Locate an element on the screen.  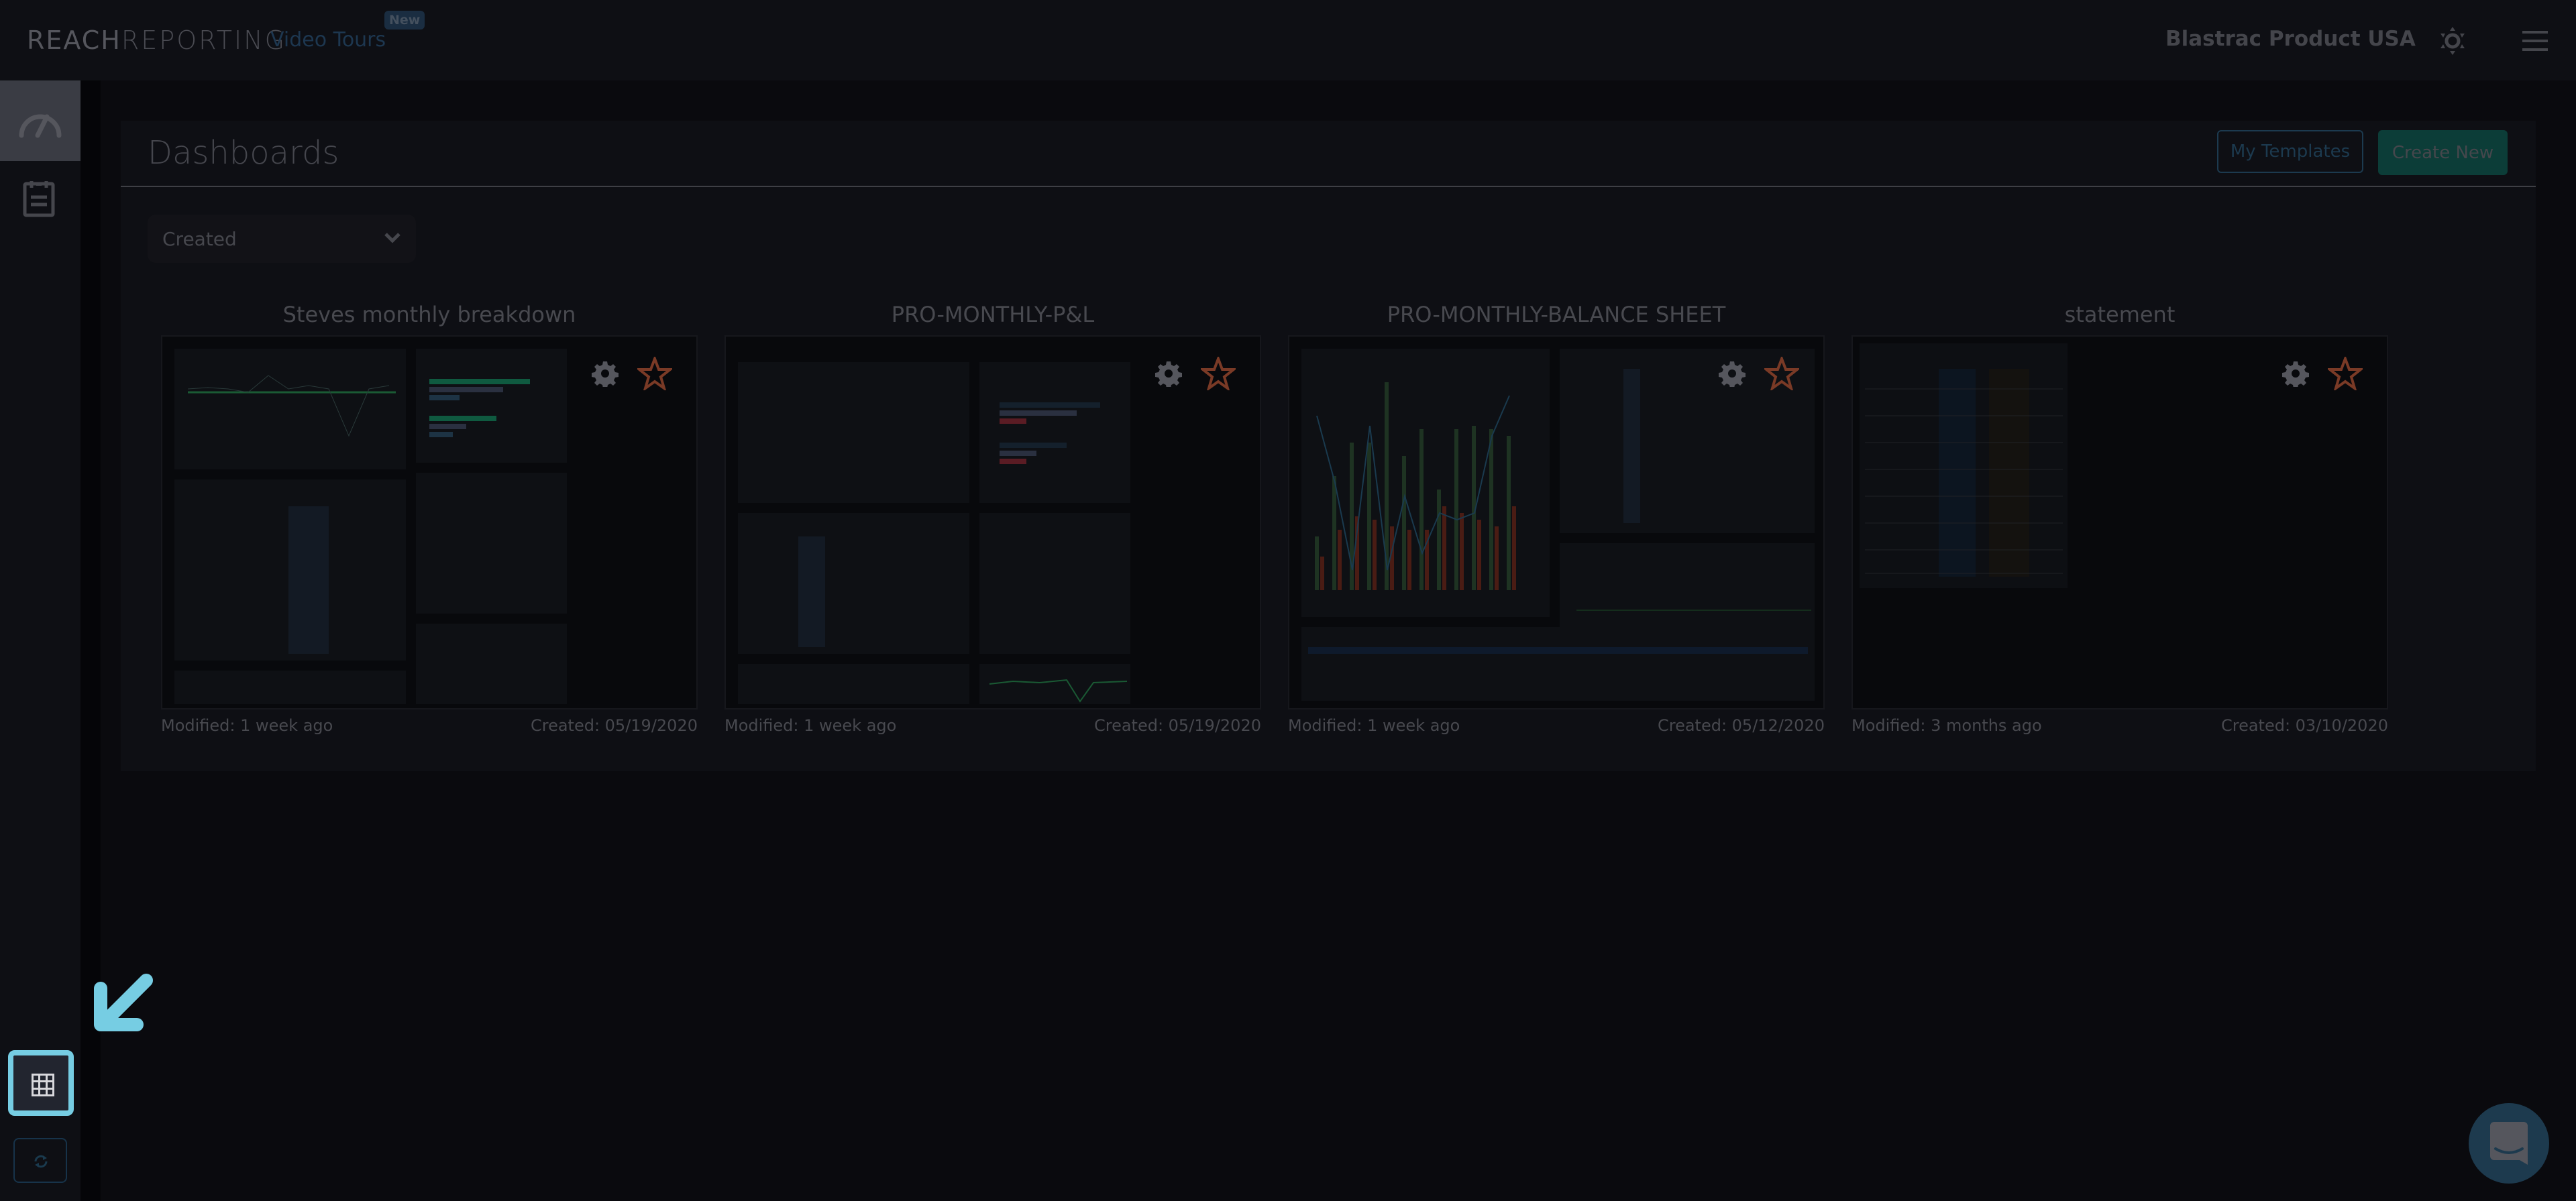
sort-dropdown-value: Created is located at coordinates (199, 238).